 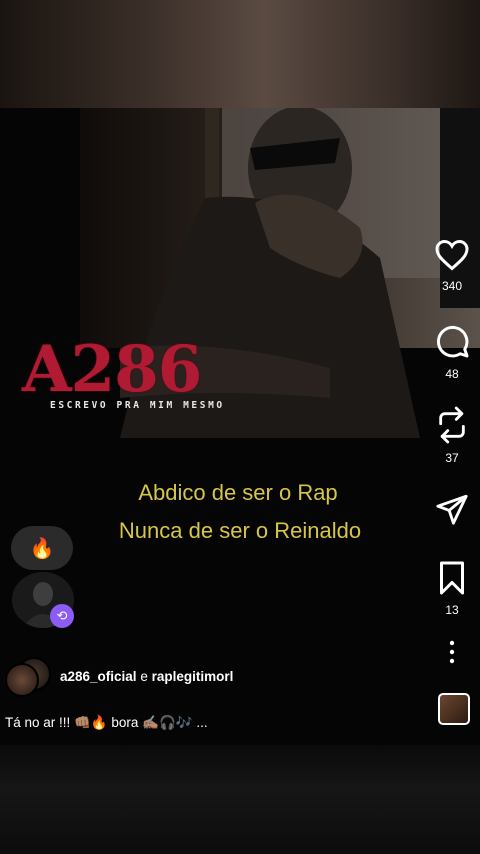 I want to click on account-names: a286_oficial e raplegitimorl, so click(x=146, y=676).